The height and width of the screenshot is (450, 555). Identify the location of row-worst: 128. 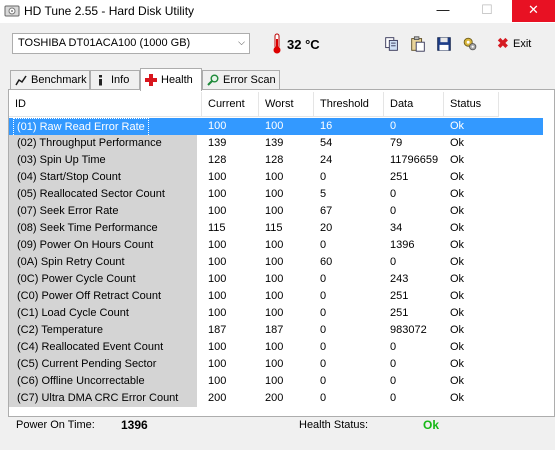
(274, 160).